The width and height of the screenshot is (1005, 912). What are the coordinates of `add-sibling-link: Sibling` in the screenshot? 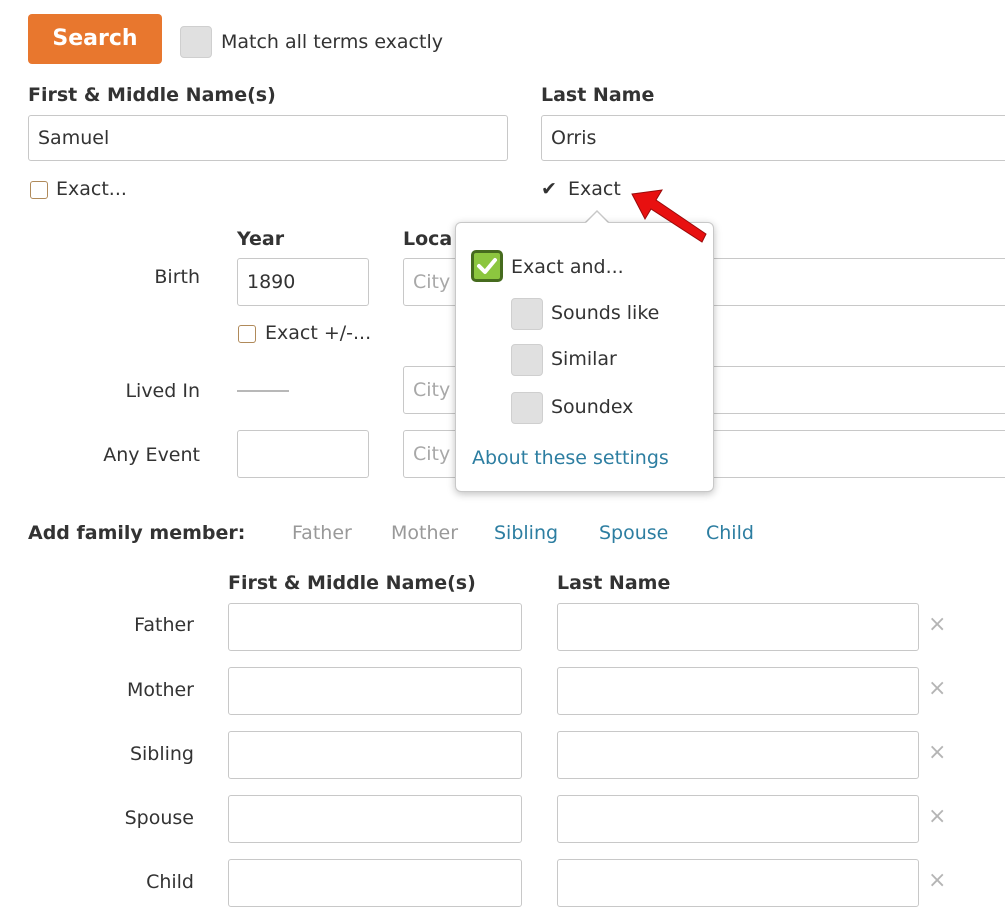 It's located at (526, 533).